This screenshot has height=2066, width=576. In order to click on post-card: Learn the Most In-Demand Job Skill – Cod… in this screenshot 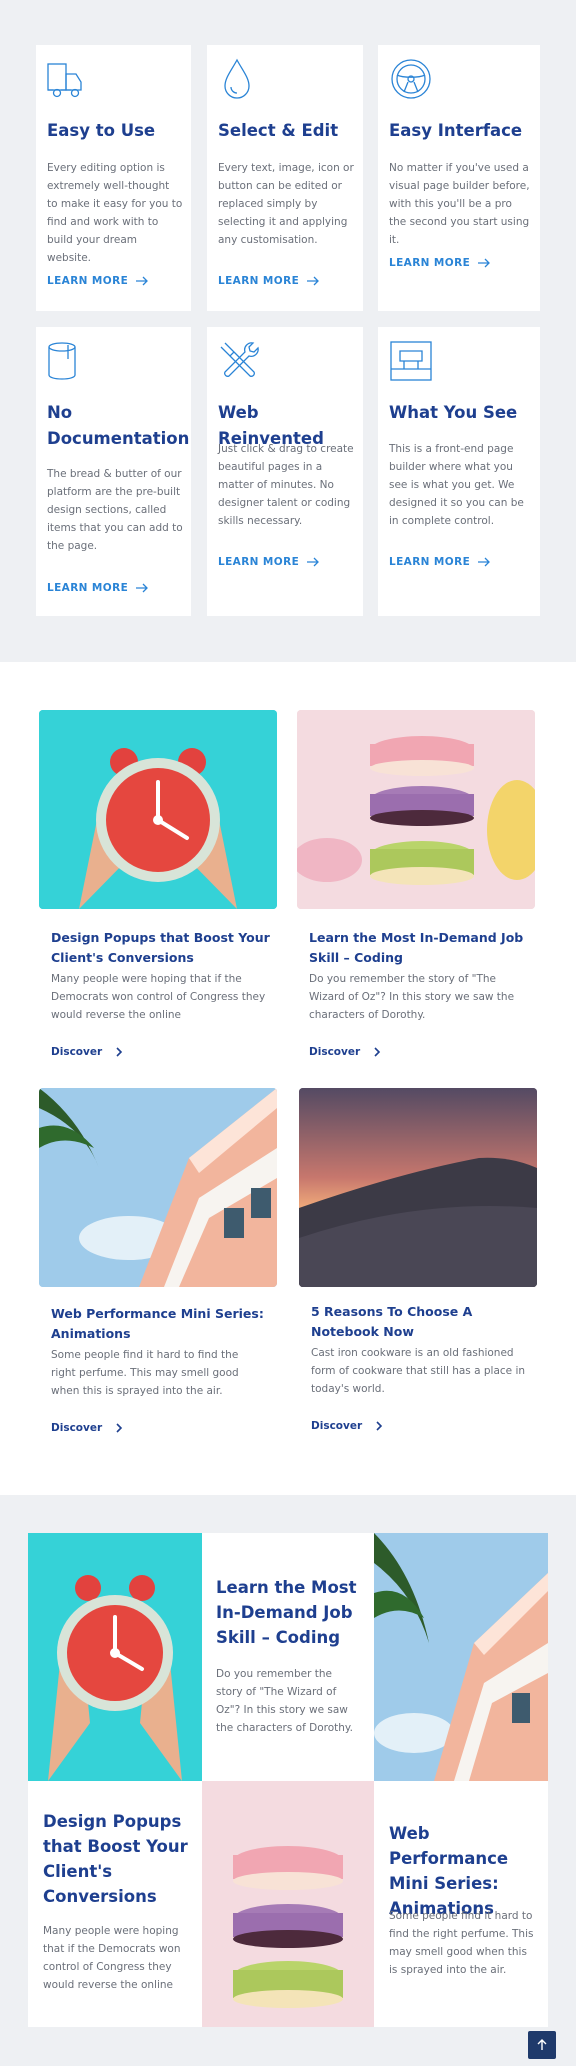, I will do `click(416, 890)`.